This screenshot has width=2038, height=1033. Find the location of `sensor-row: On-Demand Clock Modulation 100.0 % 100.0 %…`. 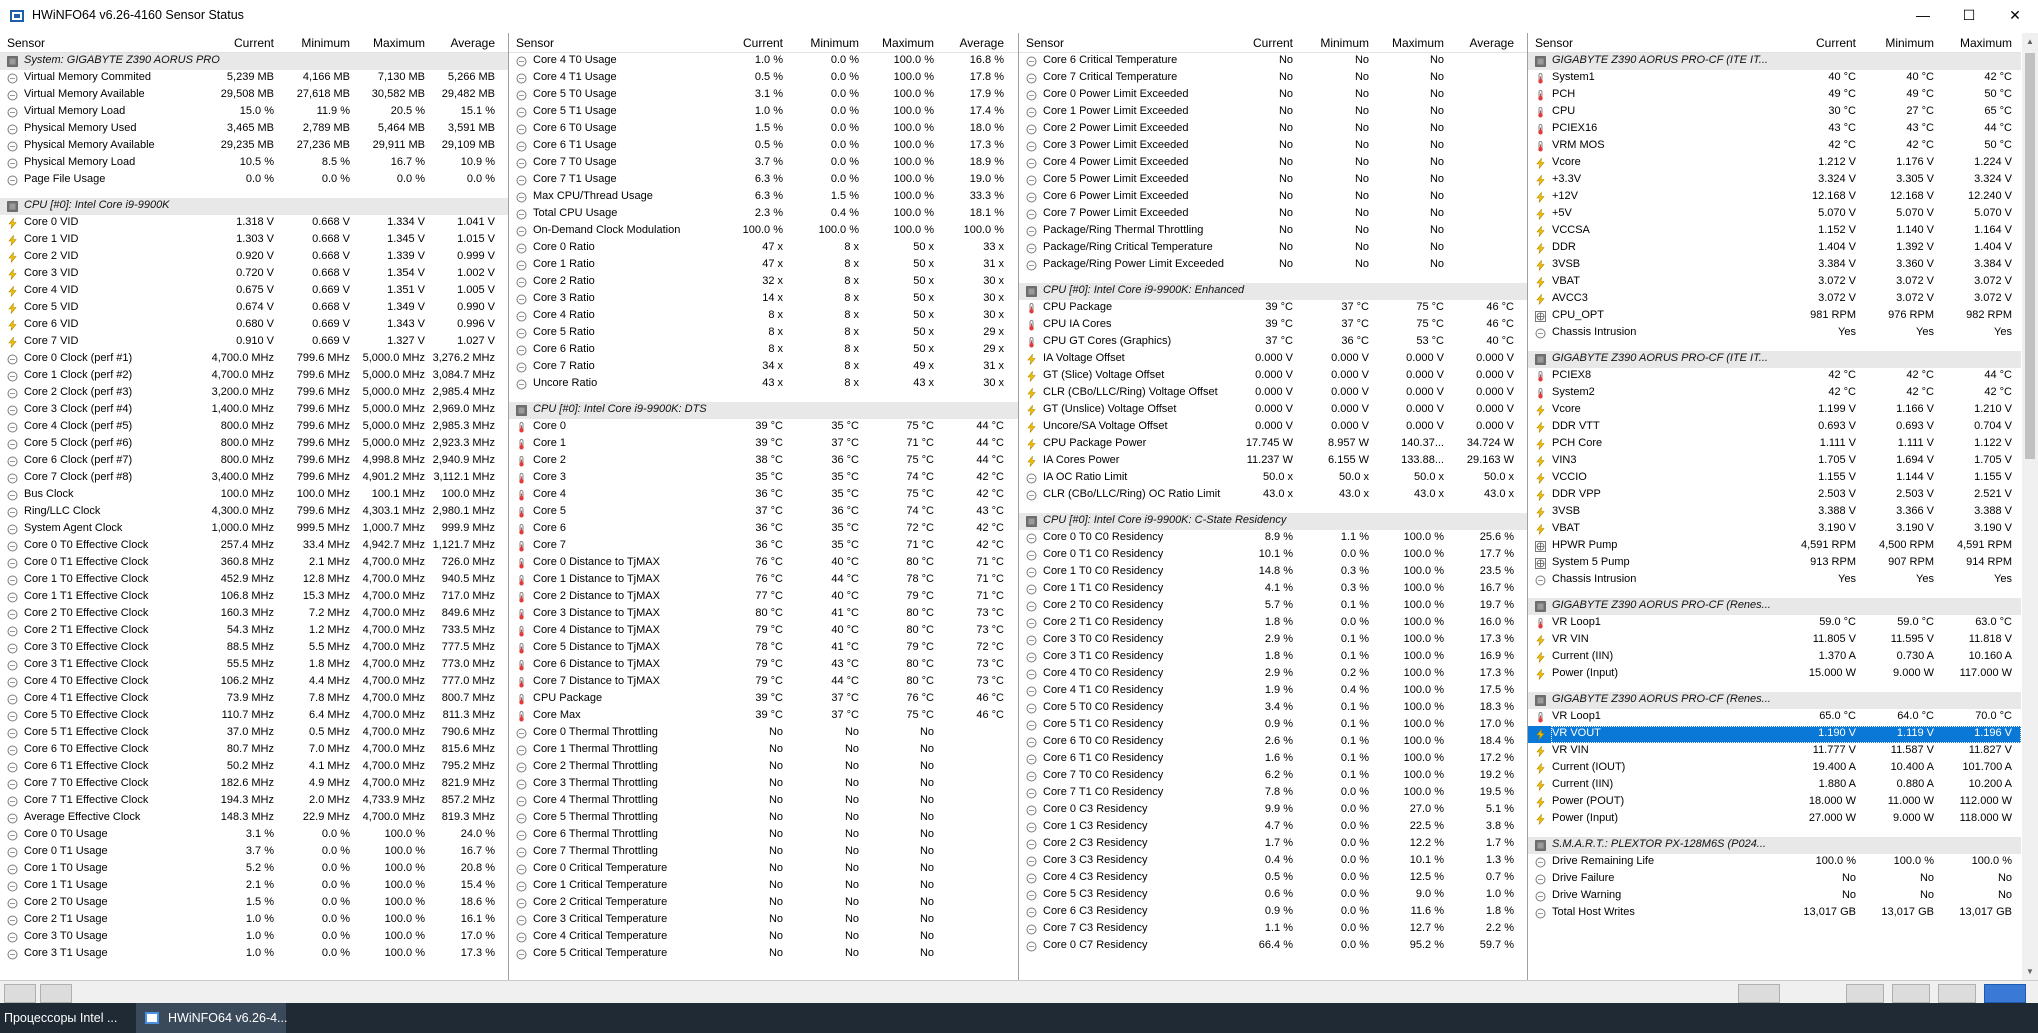

sensor-row: On-Demand Clock Modulation 100.0 % 100.0 %… is located at coordinates (763, 231).